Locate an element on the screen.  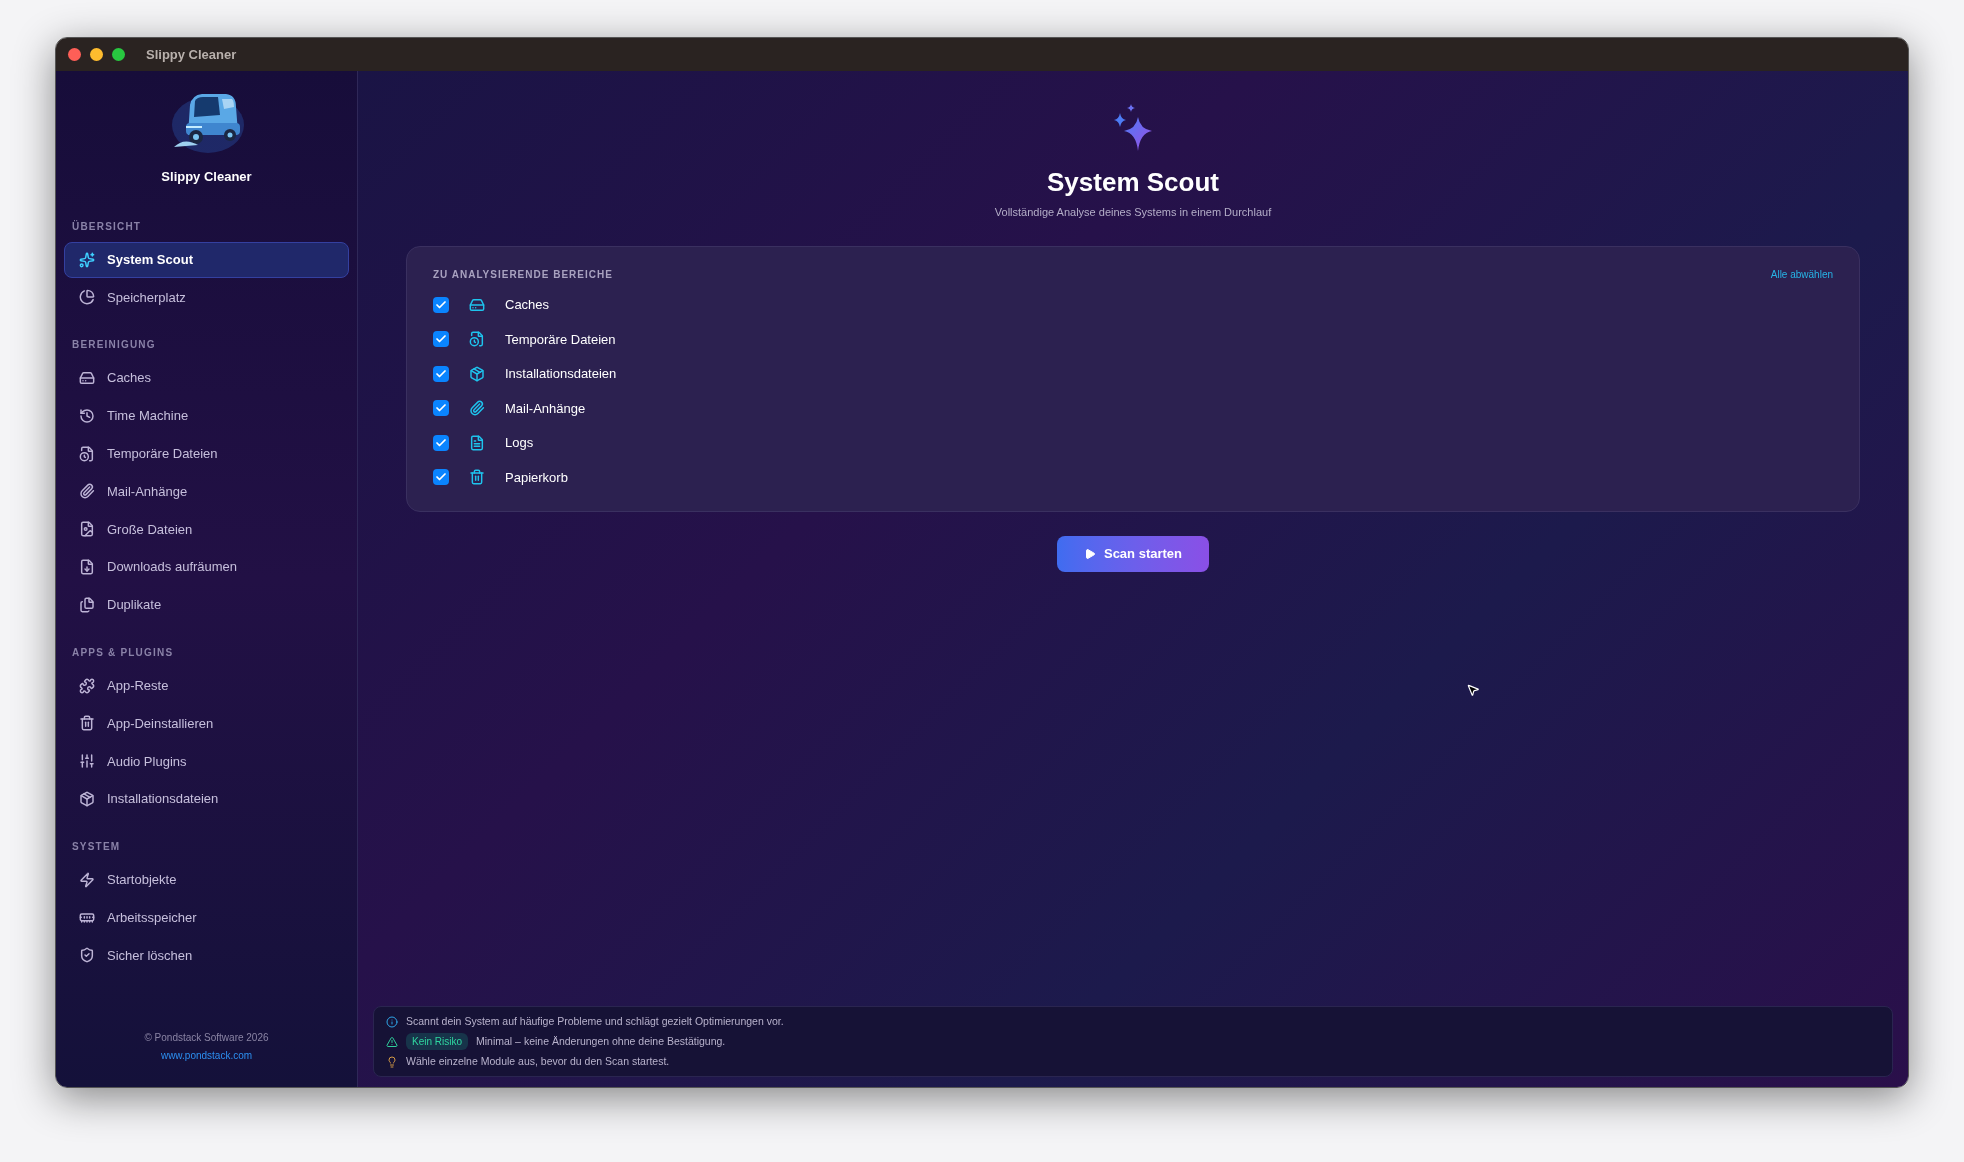
app-name: Slippy Cleaner is located at coordinates (206, 177).